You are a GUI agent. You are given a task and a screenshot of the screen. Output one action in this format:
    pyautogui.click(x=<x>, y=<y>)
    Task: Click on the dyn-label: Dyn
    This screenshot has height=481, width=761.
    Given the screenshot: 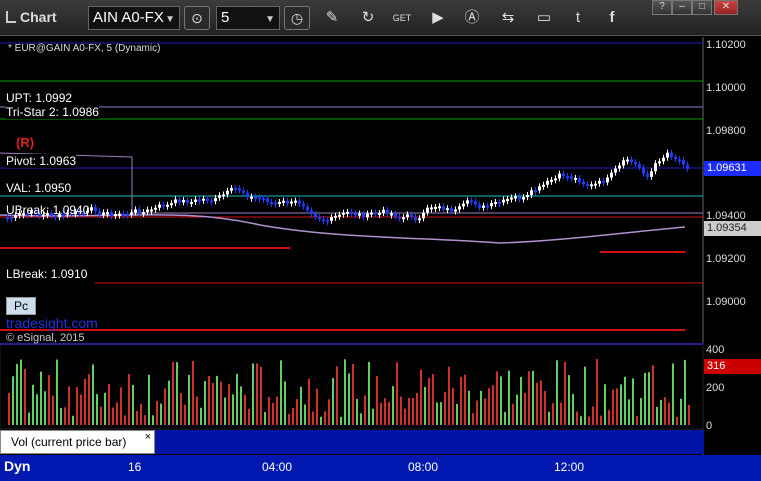 What is the action you would take?
    pyautogui.click(x=17, y=466)
    